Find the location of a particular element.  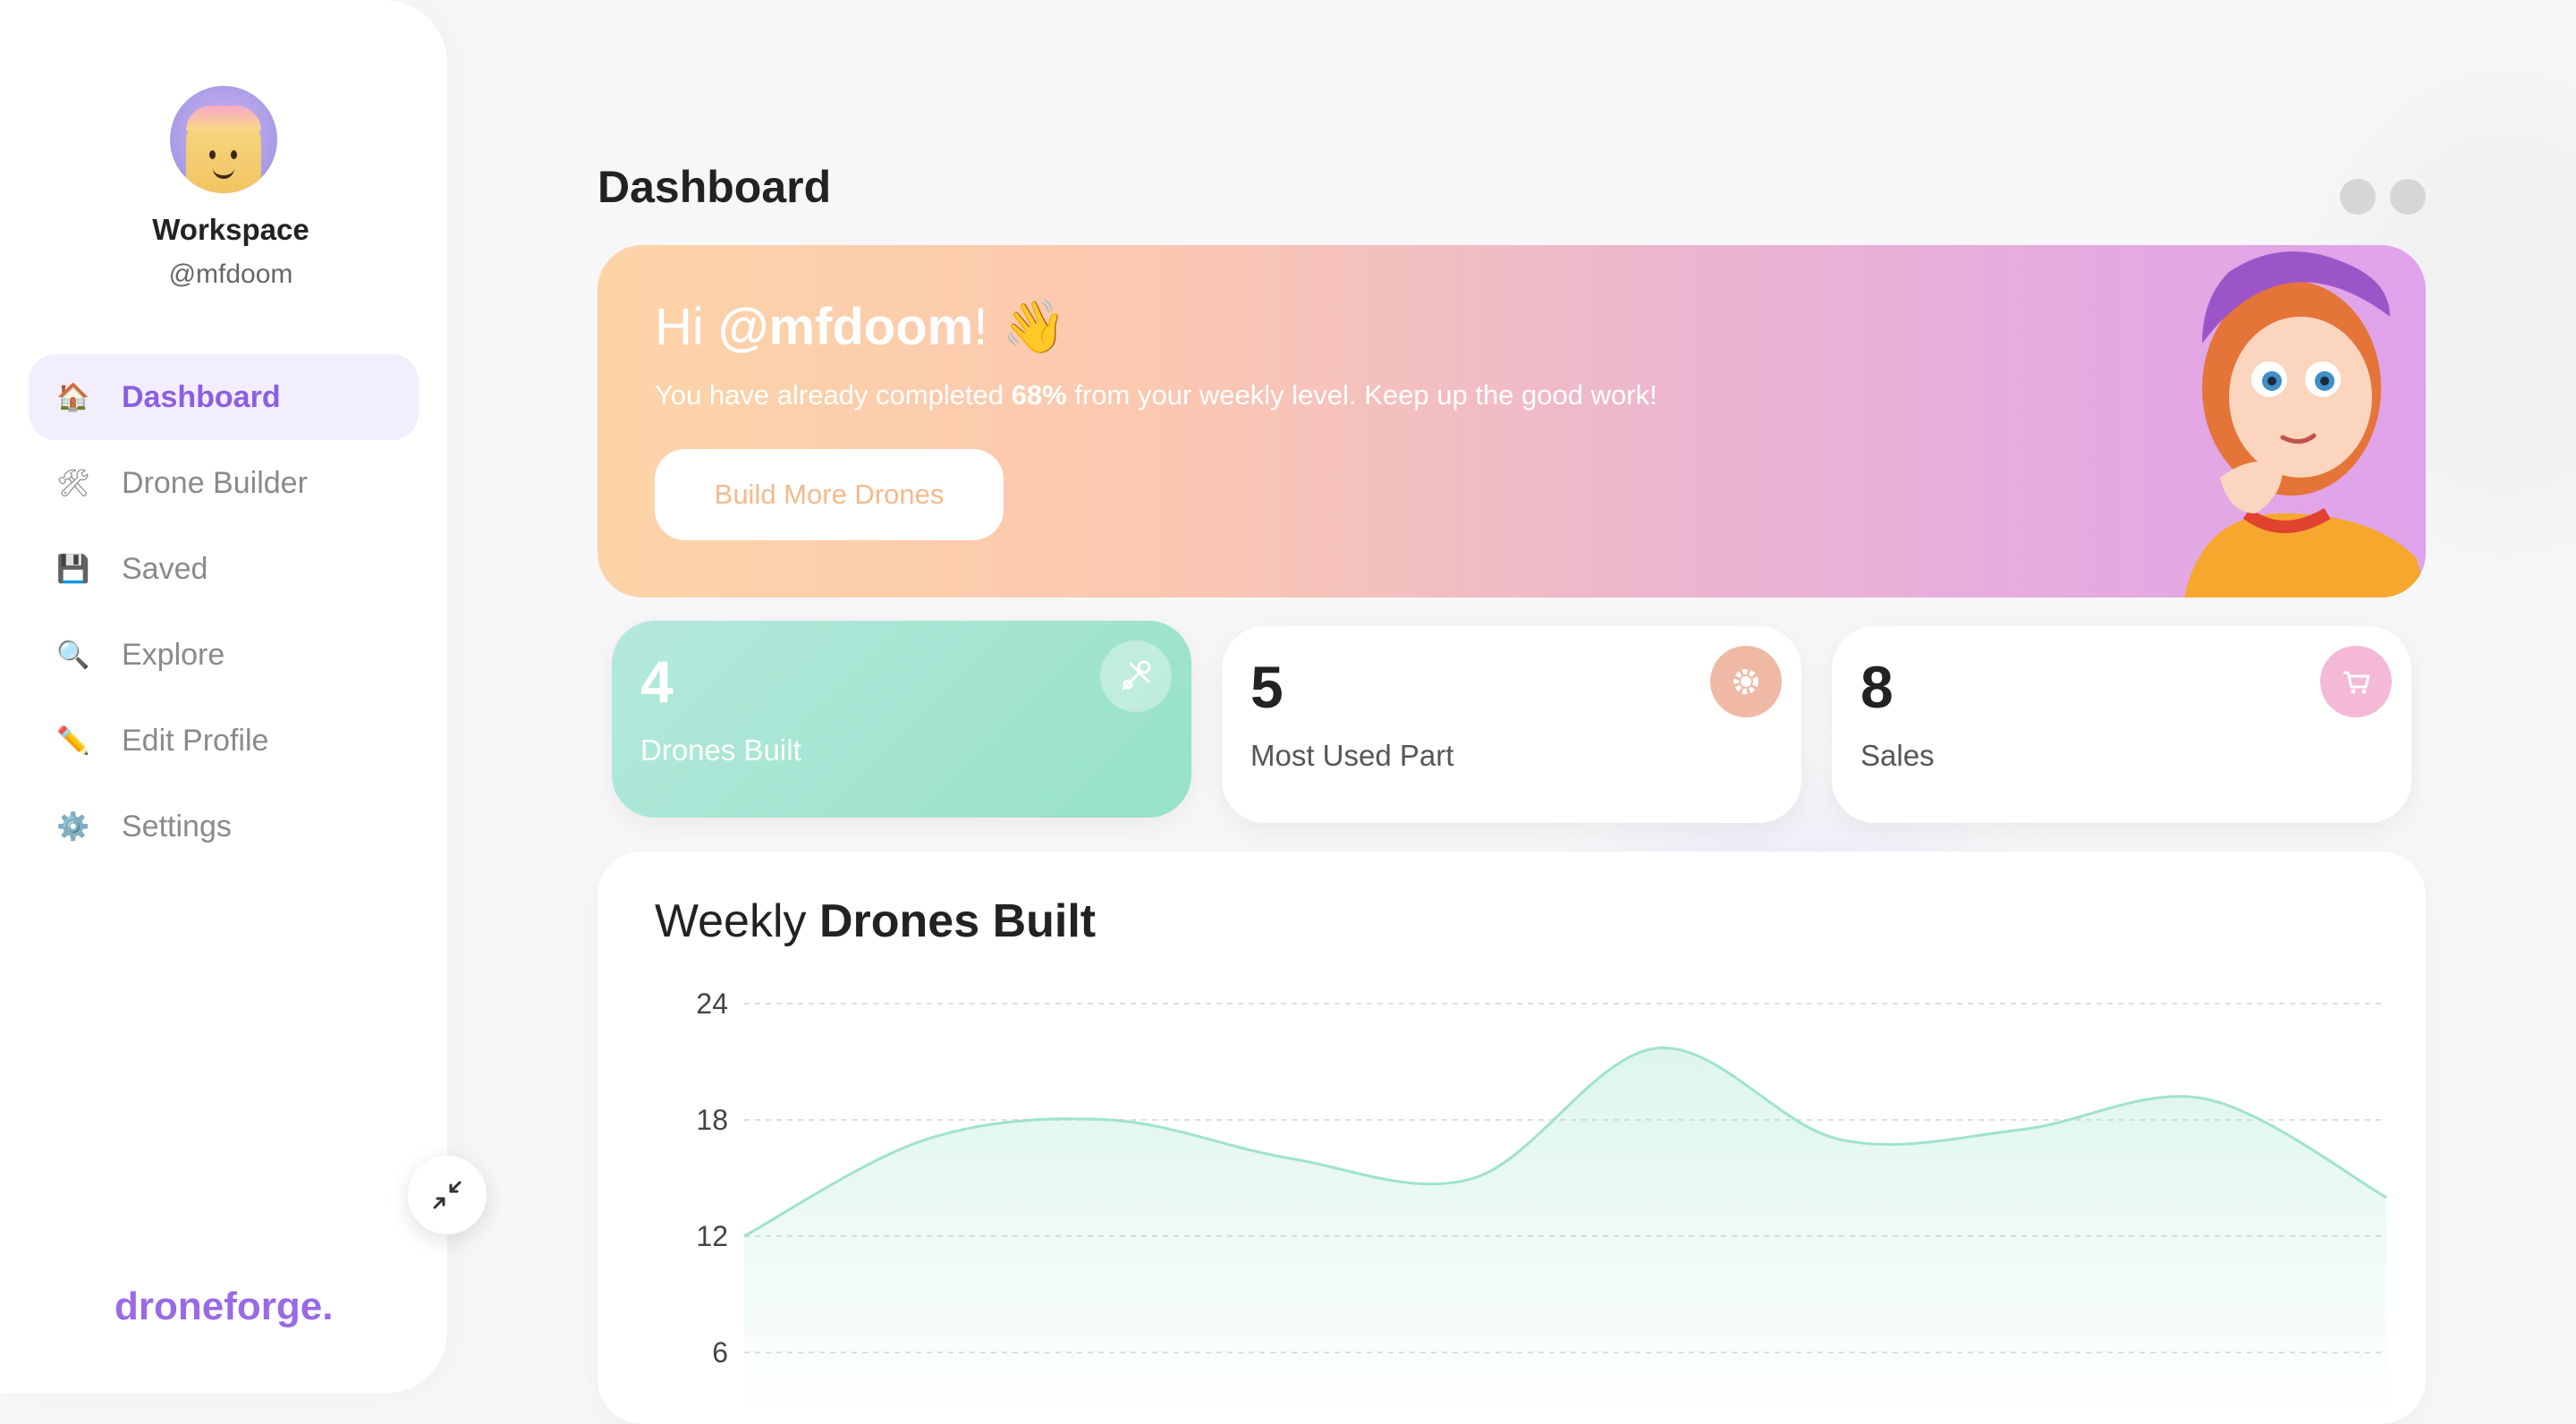

search-icon: 🔍 is located at coordinates (73, 655).